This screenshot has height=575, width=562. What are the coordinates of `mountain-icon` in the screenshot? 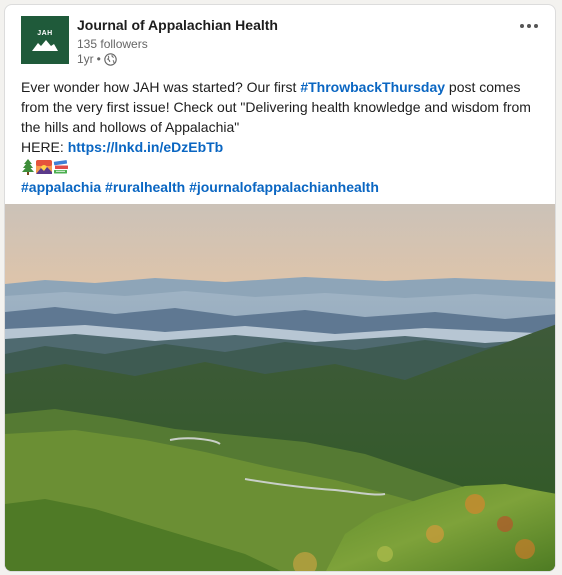 It's located at (45, 45).